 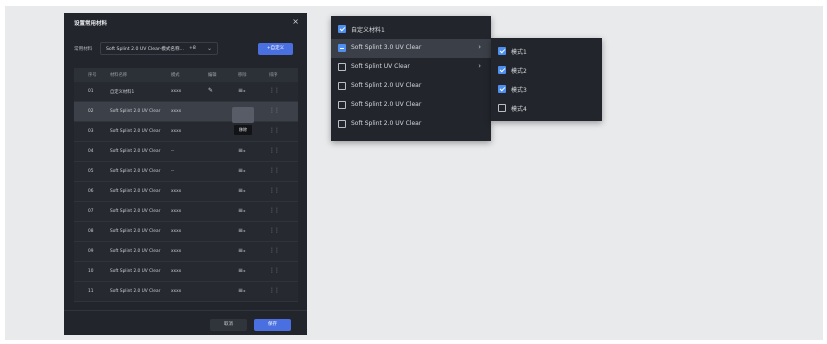 What do you see at coordinates (186, 92) in the screenshot?
I see `table-row: 01 自定义材料1 xxxx ✎ ≡ₓ ⋮⋮` at bounding box center [186, 92].